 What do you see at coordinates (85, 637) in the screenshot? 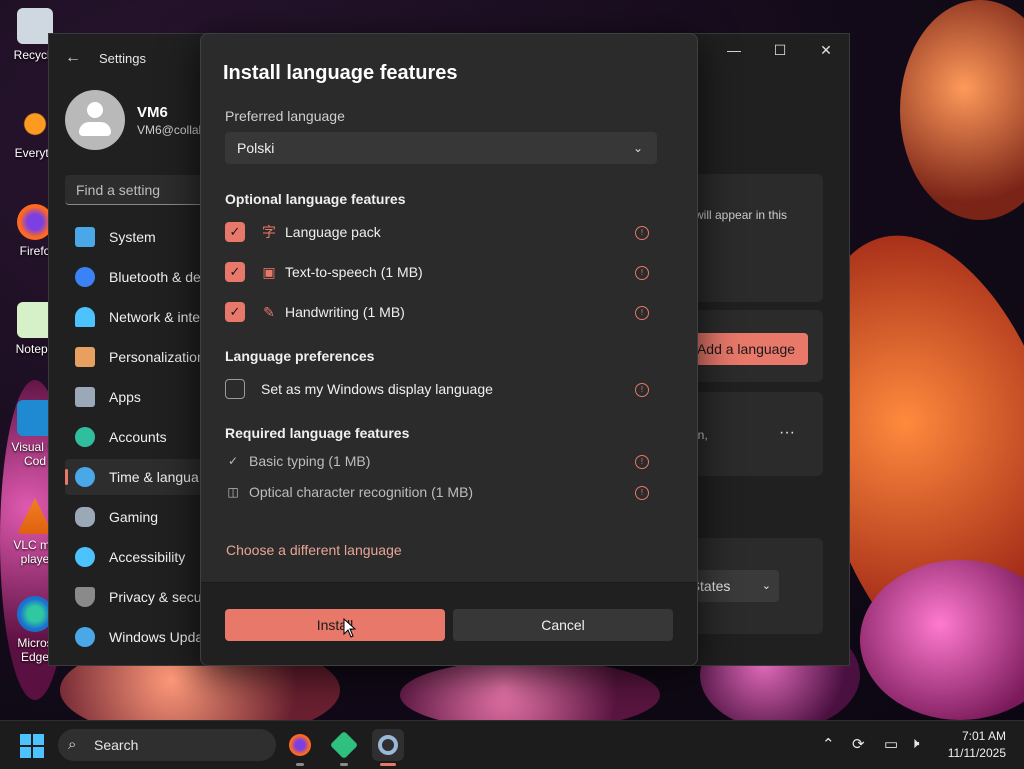
I see `update-icon` at bounding box center [85, 637].